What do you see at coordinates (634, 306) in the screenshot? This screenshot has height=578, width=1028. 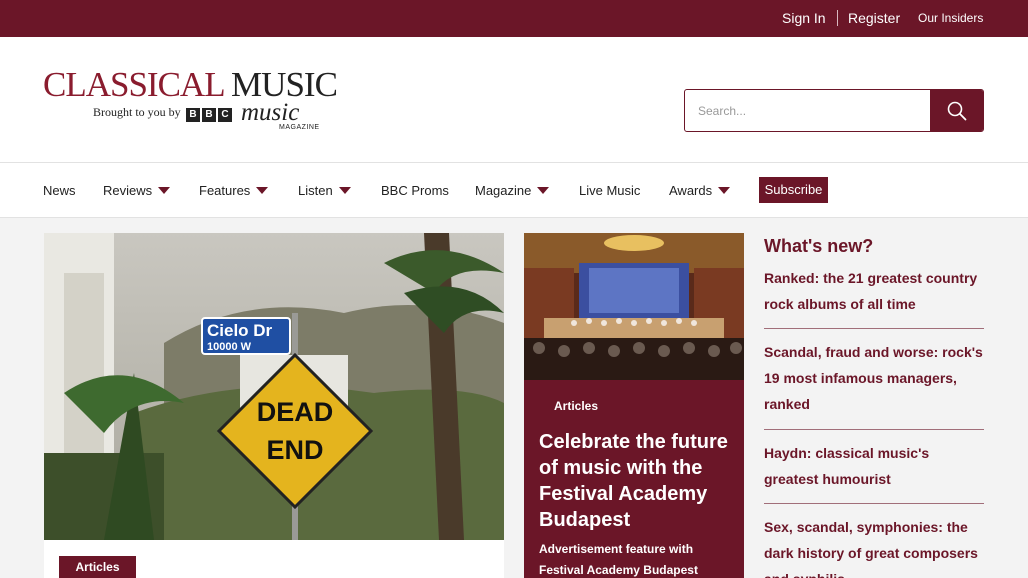 I see `feature-image` at bounding box center [634, 306].